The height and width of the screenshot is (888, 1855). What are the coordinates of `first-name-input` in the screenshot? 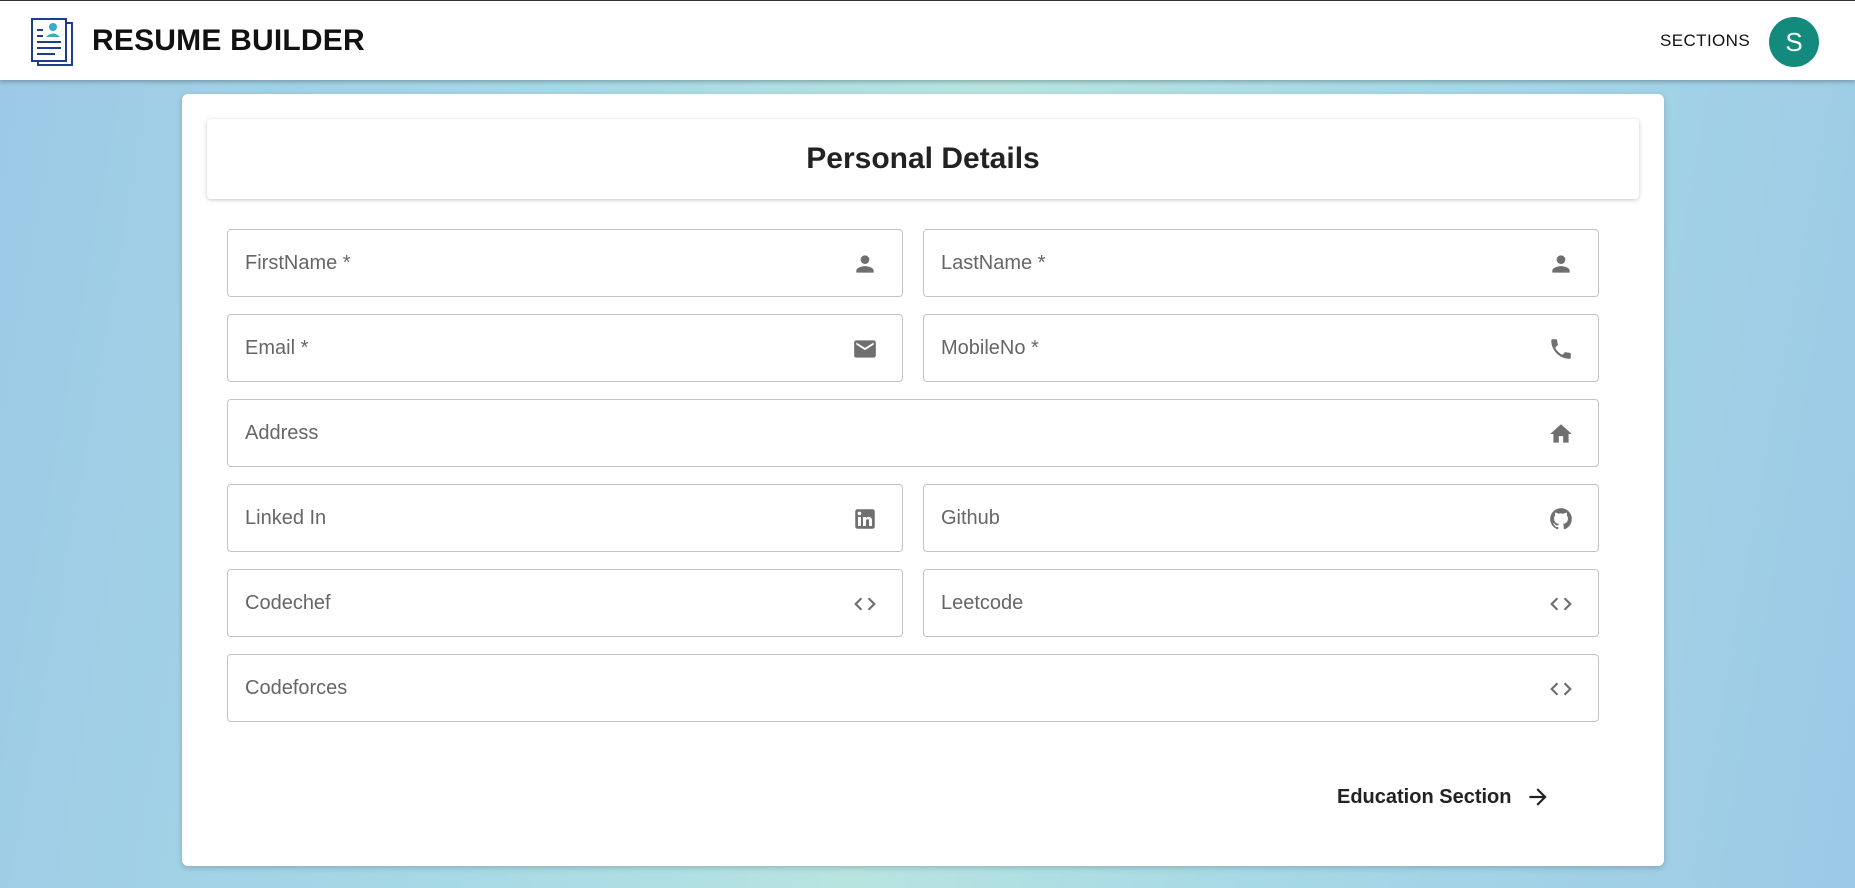 It's located at (545, 263).